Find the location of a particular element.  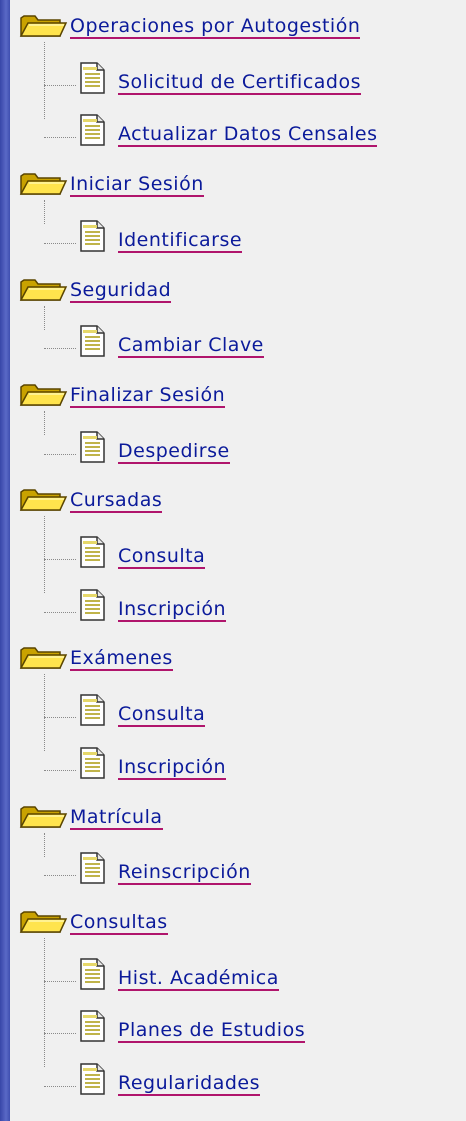

tree-folder-row: Seguridad is located at coordinates (238, 289).